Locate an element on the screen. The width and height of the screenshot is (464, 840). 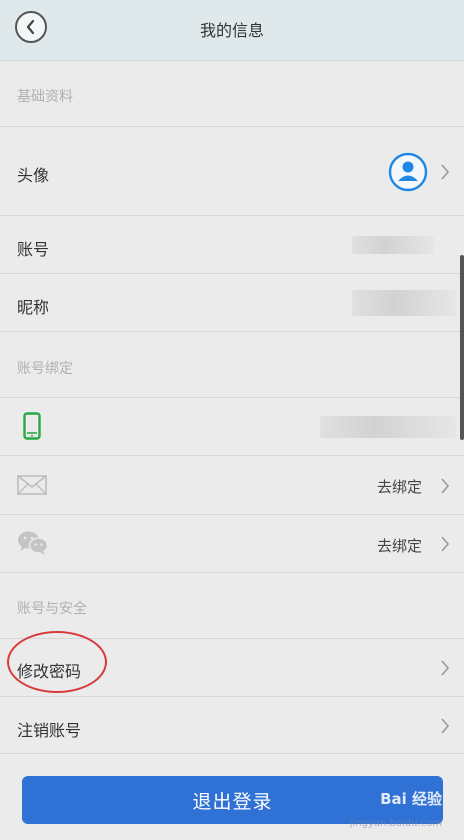
envelope-icon is located at coordinates (32, 485).